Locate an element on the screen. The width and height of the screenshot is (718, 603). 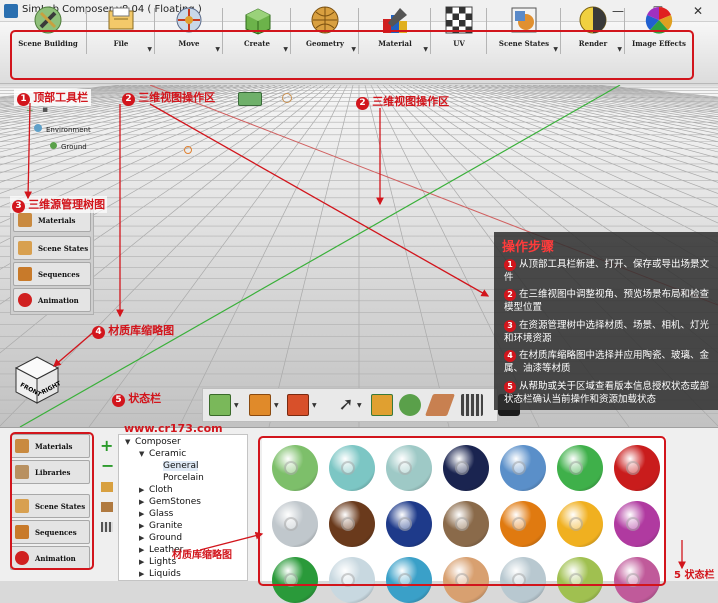
animation-button: Animation is located at coordinates (52, 300).